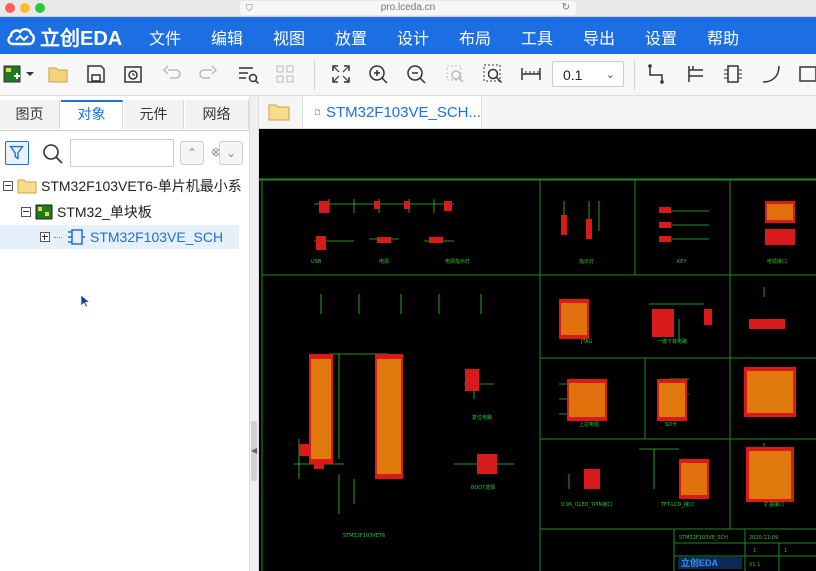 The height and width of the screenshot is (571, 816). What do you see at coordinates (586, 261) in the screenshot?
I see `label-indicator: 指示灯` at bounding box center [586, 261].